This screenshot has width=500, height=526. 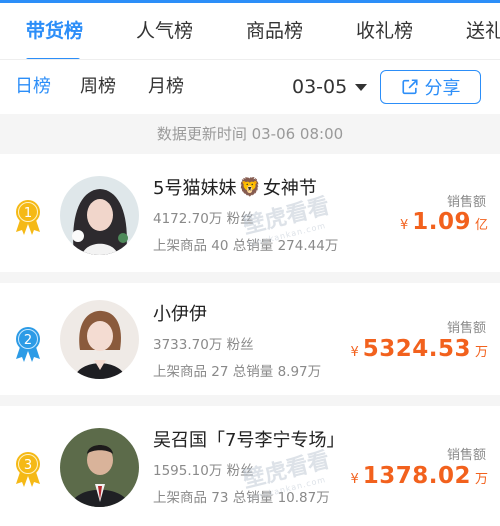 I want to click on anchor-name: 5号猫妹妹 🦁 女神节, so click(x=235, y=187).